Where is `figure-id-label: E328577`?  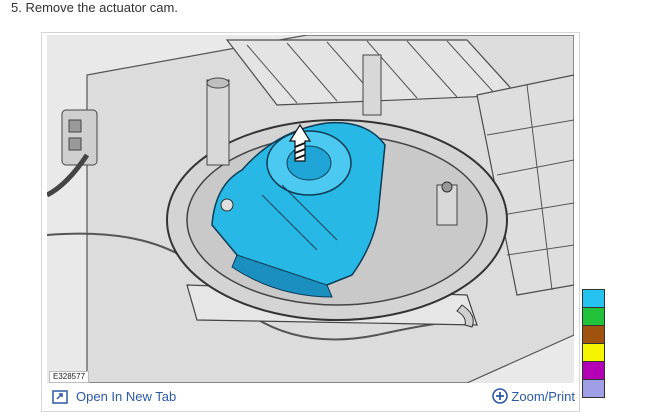 figure-id-label: E328577 is located at coordinates (69, 377).